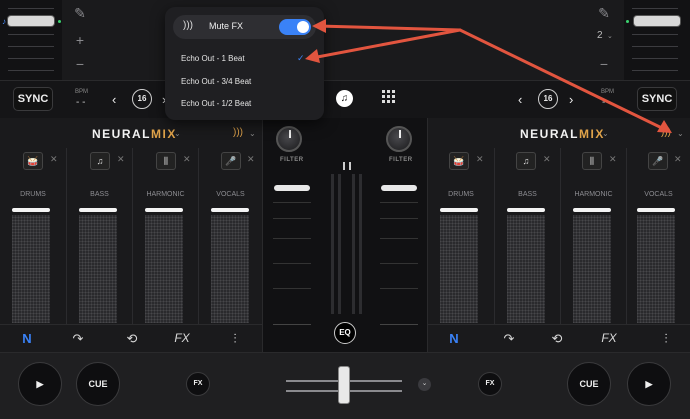 This screenshot has height=419, width=690. Describe the element at coordinates (600, 35) in the screenshot. I see `page-number: 2` at that location.